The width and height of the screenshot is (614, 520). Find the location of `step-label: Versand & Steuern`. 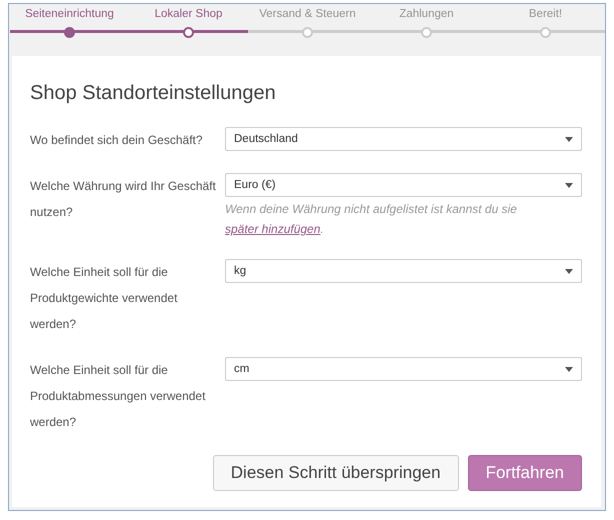

step-label: Versand & Steuern is located at coordinates (307, 15).